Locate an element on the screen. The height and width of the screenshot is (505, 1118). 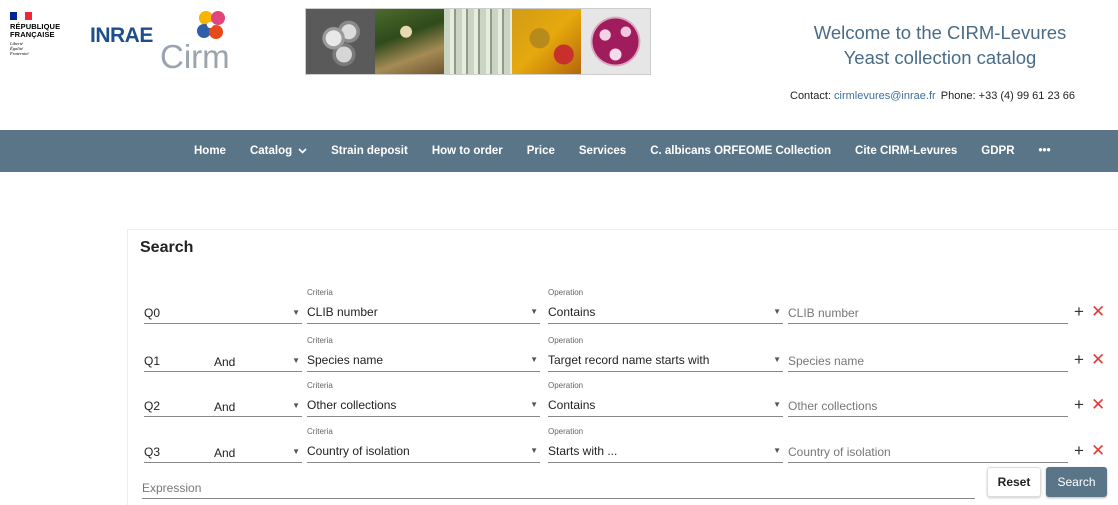
french-flag-icon is located at coordinates (21, 16).